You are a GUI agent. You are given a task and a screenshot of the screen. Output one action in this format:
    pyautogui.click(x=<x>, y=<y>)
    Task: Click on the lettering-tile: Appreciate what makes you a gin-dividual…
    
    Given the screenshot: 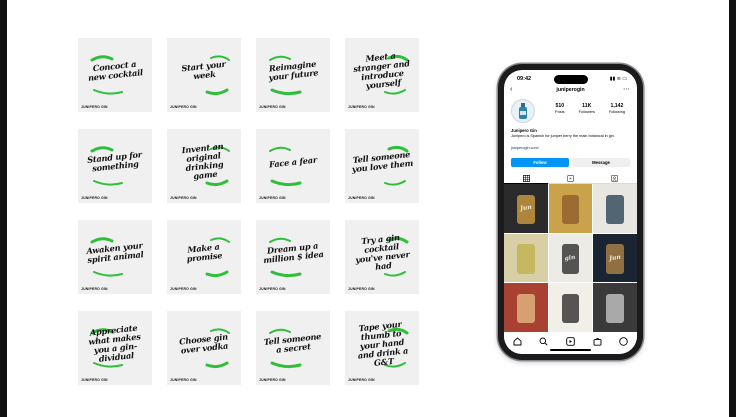 What is the action you would take?
    pyautogui.click(x=115, y=348)
    